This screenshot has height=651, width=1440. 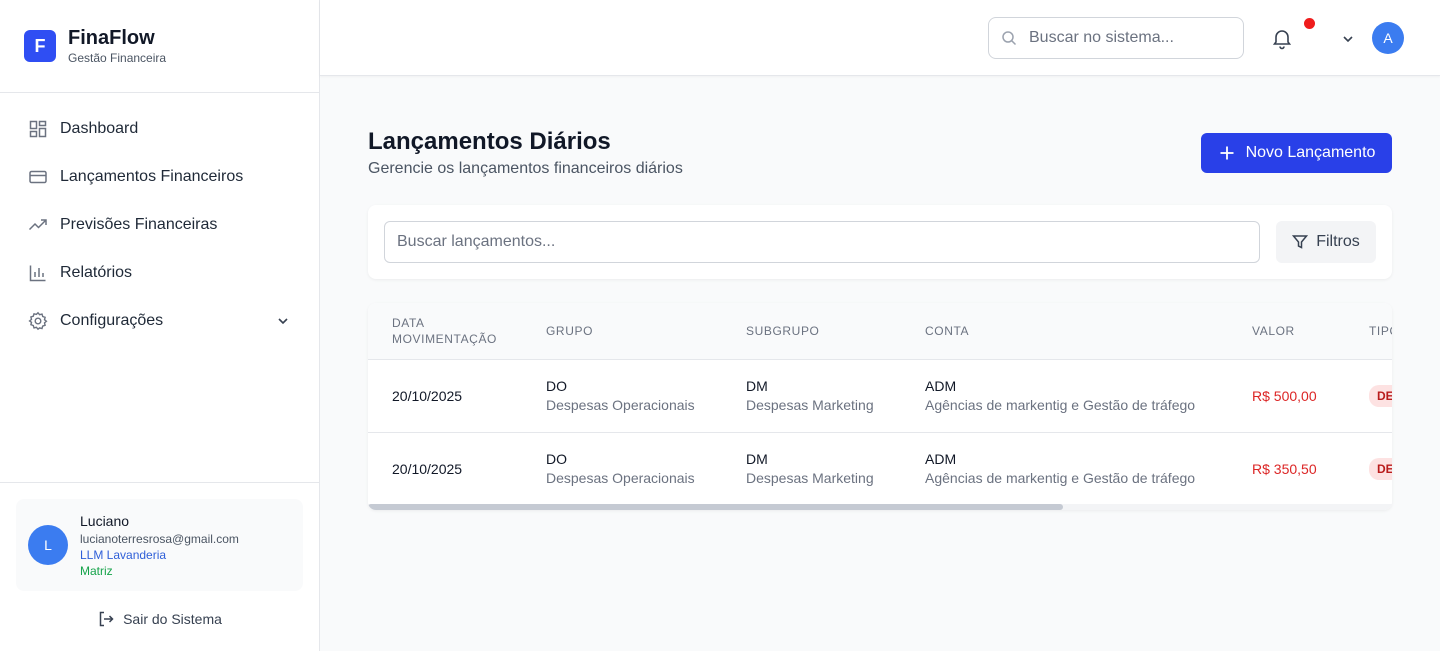 What do you see at coordinates (445, 331) in the screenshot?
I see `column-header-data: DATA MOVIMENTAÇÃO` at bounding box center [445, 331].